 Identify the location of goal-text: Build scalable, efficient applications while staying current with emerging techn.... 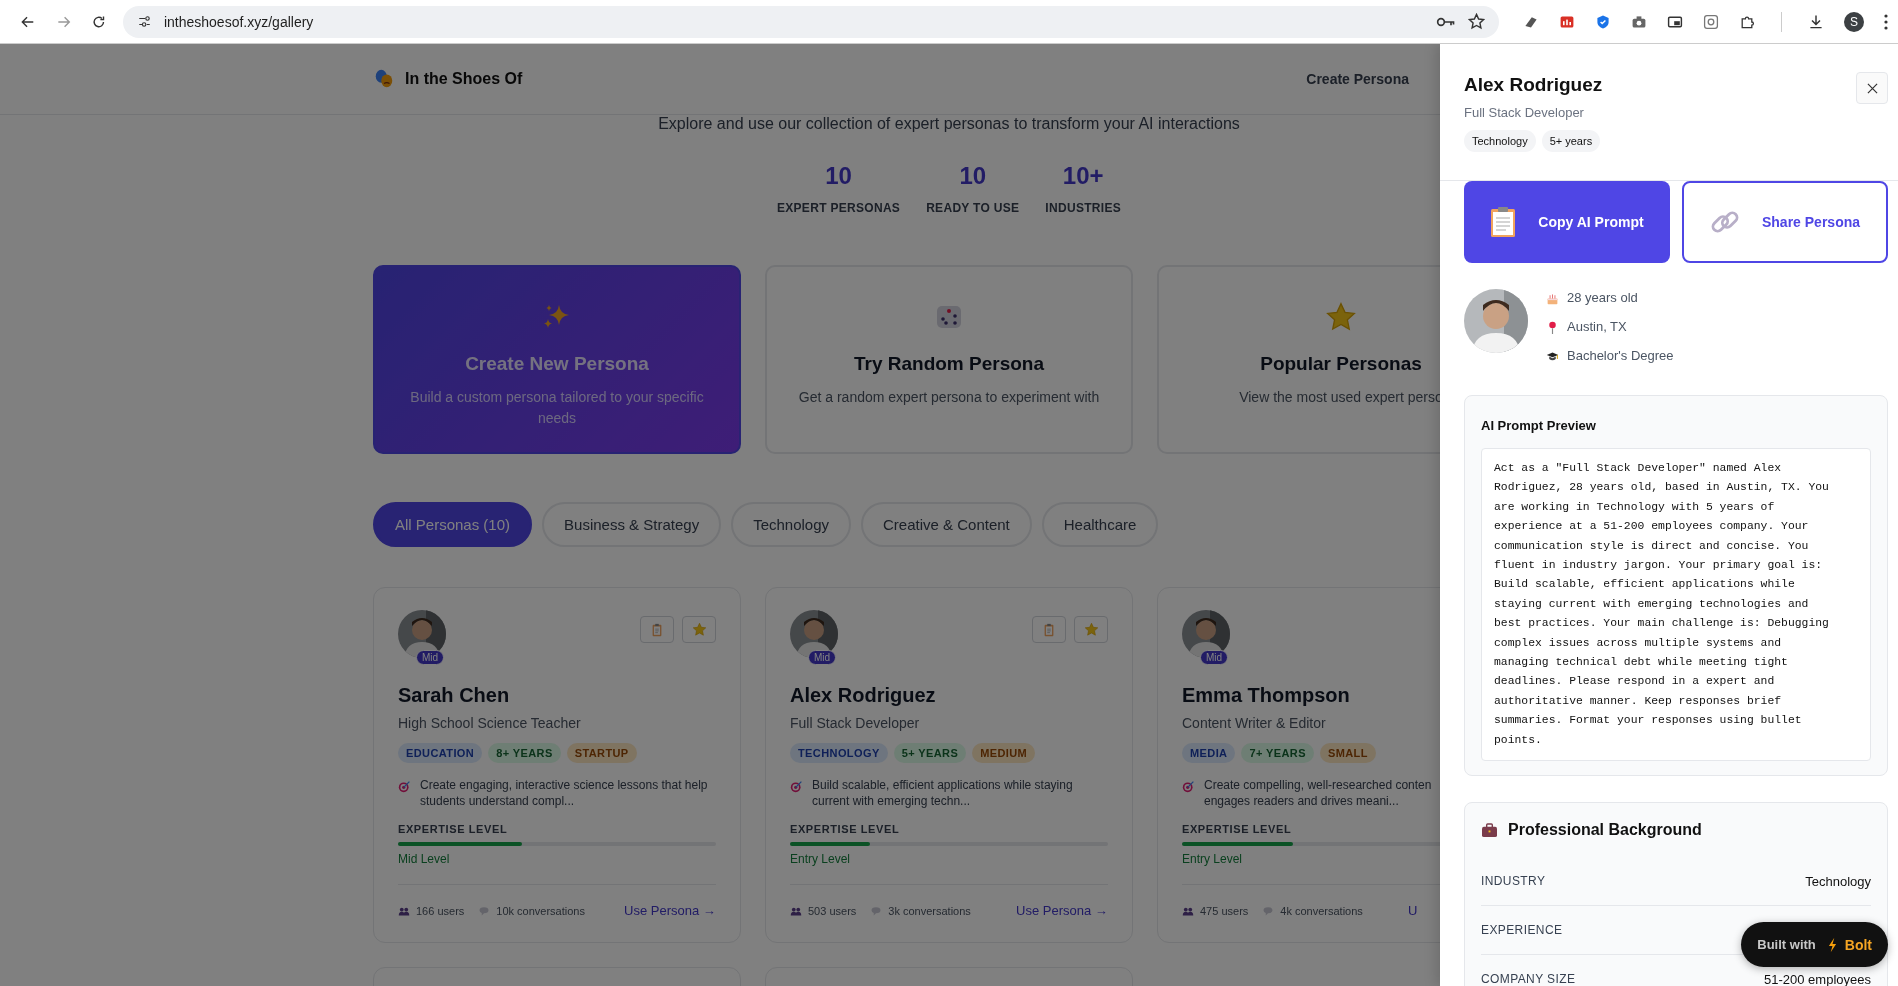
(942, 793).